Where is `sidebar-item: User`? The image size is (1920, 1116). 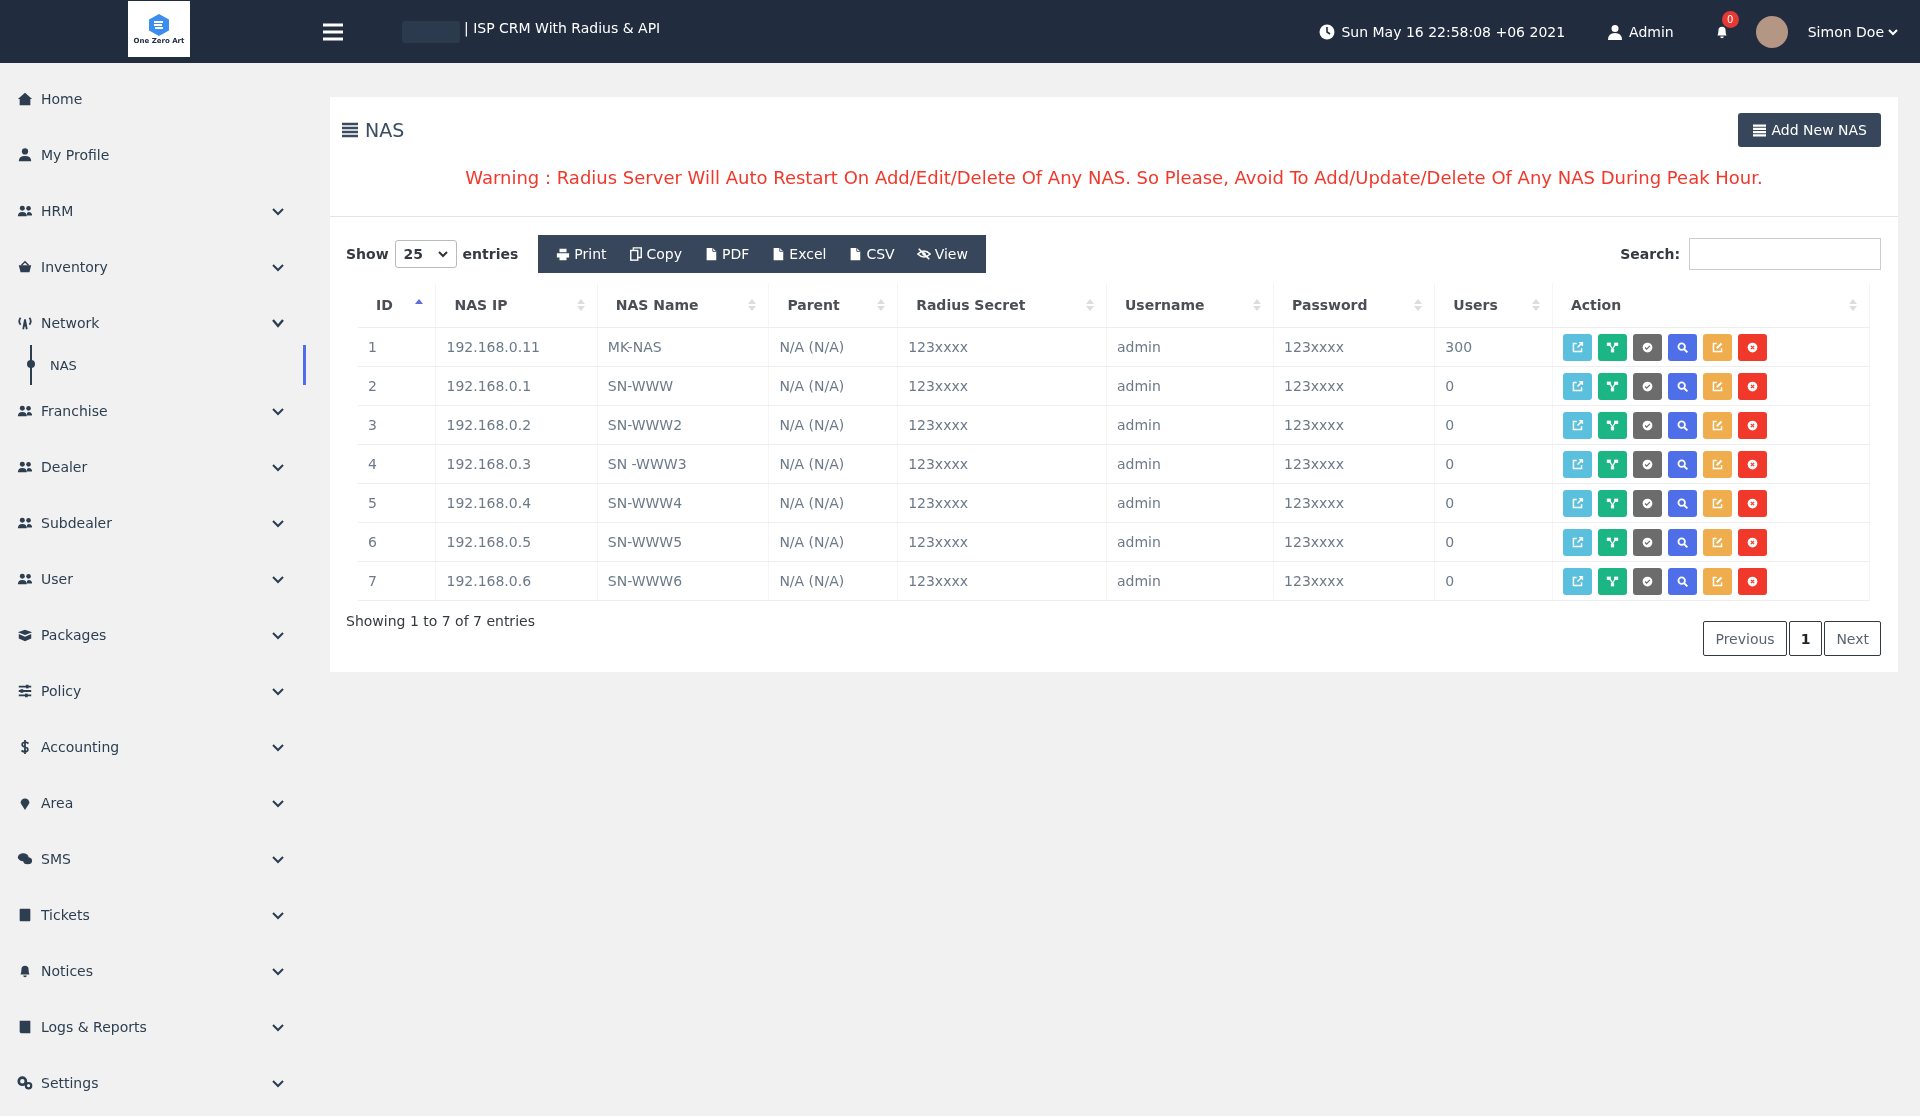
sidebar-item: User is located at coordinates (154, 579).